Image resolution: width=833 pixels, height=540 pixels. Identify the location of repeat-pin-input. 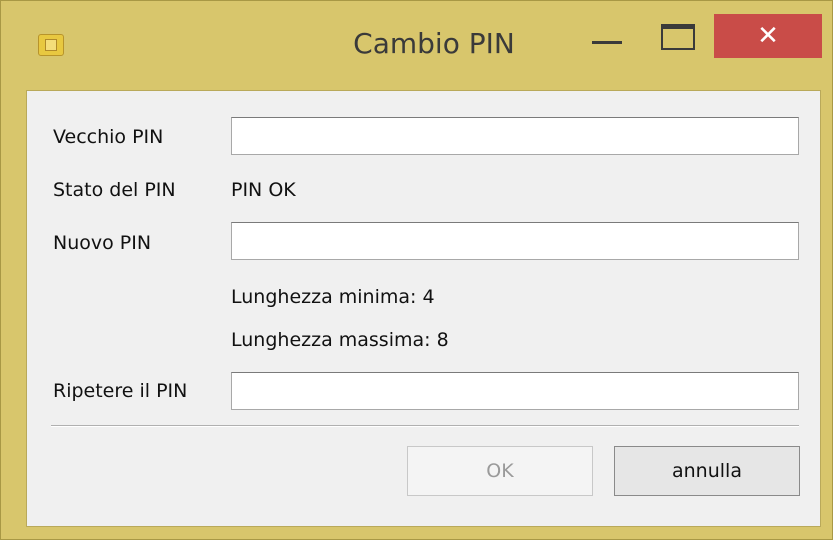
(515, 391).